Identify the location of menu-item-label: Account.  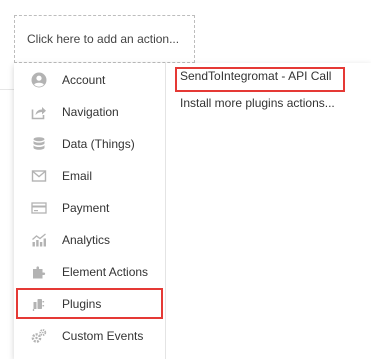
(84, 80).